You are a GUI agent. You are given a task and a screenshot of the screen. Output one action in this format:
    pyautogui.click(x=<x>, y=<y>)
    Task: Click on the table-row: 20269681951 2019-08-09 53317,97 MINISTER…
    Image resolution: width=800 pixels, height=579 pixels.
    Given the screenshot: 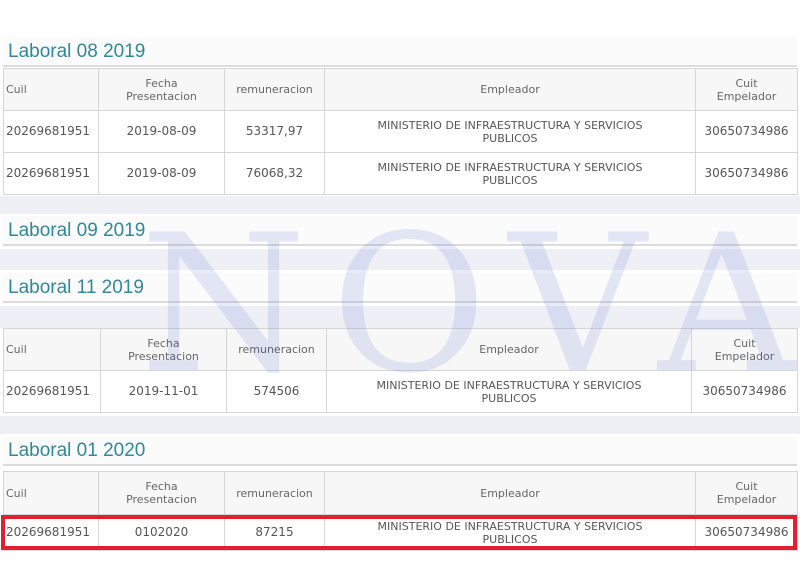 What is the action you would take?
    pyautogui.click(x=400, y=131)
    